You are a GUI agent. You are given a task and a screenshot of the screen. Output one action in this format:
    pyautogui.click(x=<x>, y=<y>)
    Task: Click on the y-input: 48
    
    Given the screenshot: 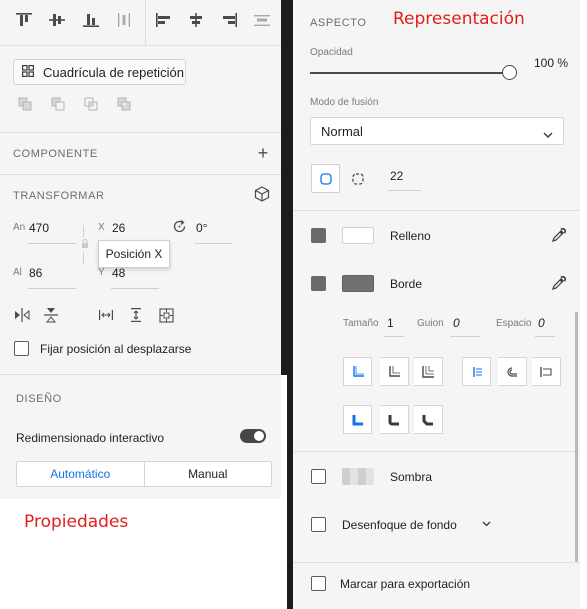 What is the action you would take?
    pyautogui.click(x=118, y=273)
    